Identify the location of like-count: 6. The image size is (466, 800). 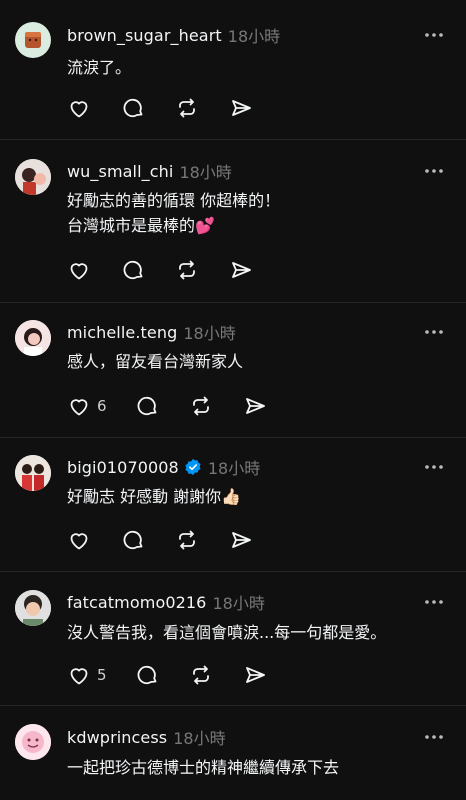
(102, 406).